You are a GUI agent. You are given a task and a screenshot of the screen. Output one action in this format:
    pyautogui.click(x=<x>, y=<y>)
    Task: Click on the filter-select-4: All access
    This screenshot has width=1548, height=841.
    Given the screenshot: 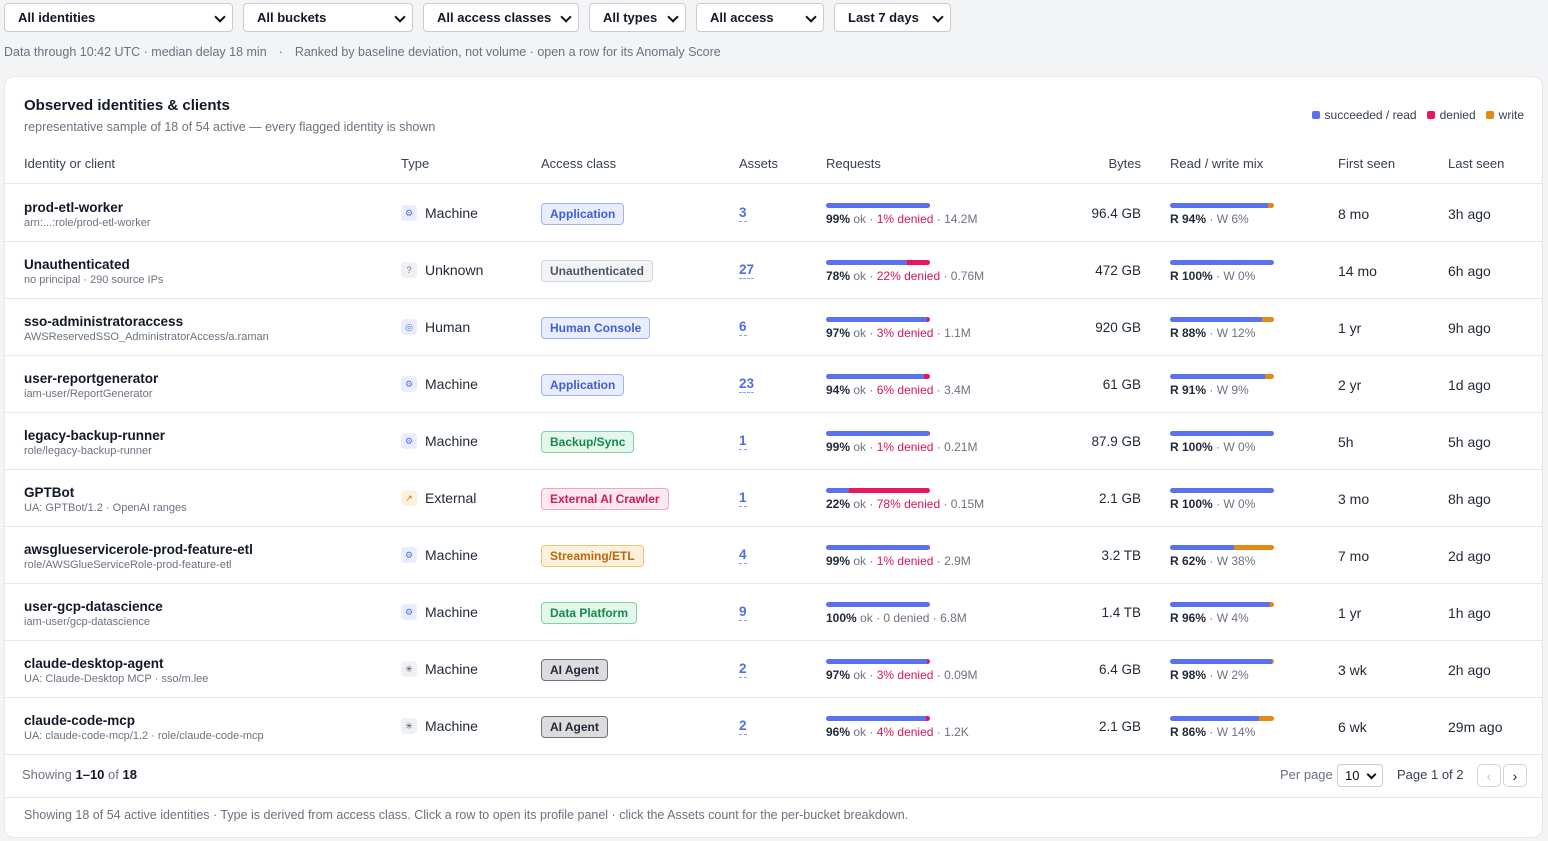 What is the action you would take?
    pyautogui.click(x=760, y=17)
    